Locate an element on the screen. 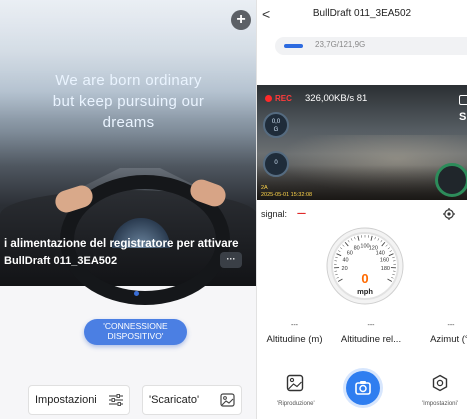 The height and width of the screenshot is (419, 467). downloads-button: 'Scaricato' is located at coordinates (192, 400).